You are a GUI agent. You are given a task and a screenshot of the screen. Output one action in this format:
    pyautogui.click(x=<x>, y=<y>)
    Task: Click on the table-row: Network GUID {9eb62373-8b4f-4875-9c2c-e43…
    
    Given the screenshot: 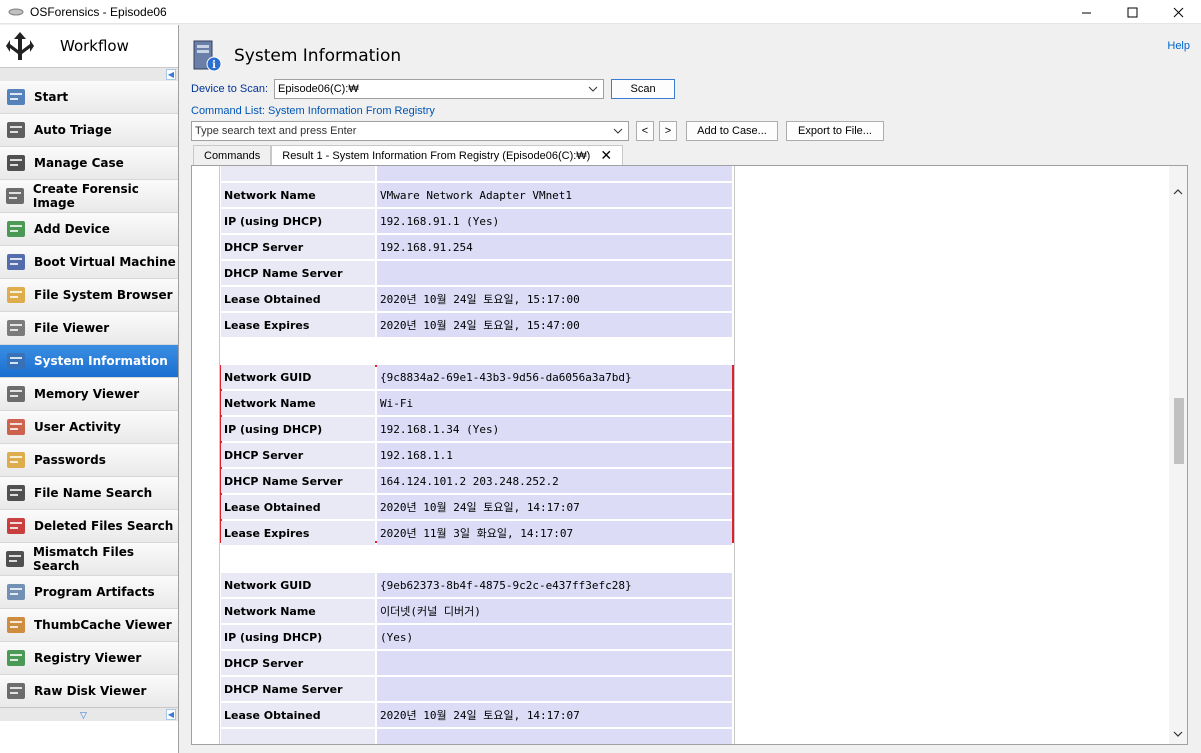 What is the action you would take?
    pyautogui.click(x=478, y=586)
    